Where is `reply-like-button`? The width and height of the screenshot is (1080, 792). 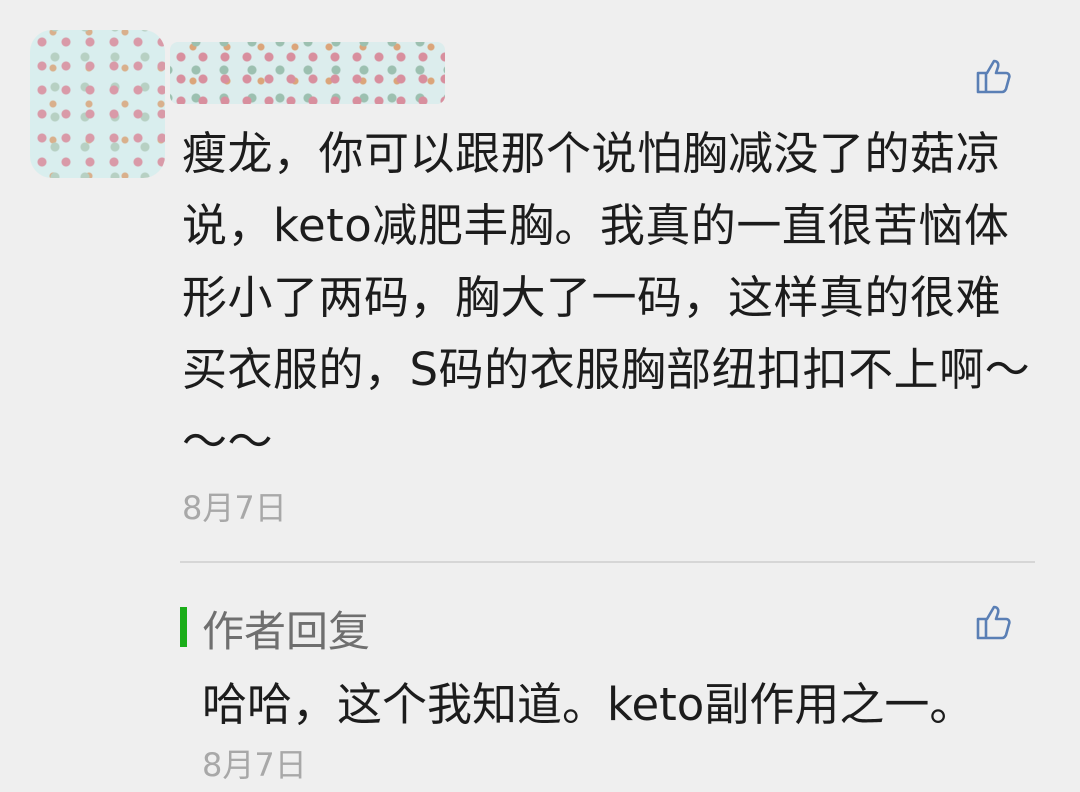 reply-like-button is located at coordinates (994, 622).